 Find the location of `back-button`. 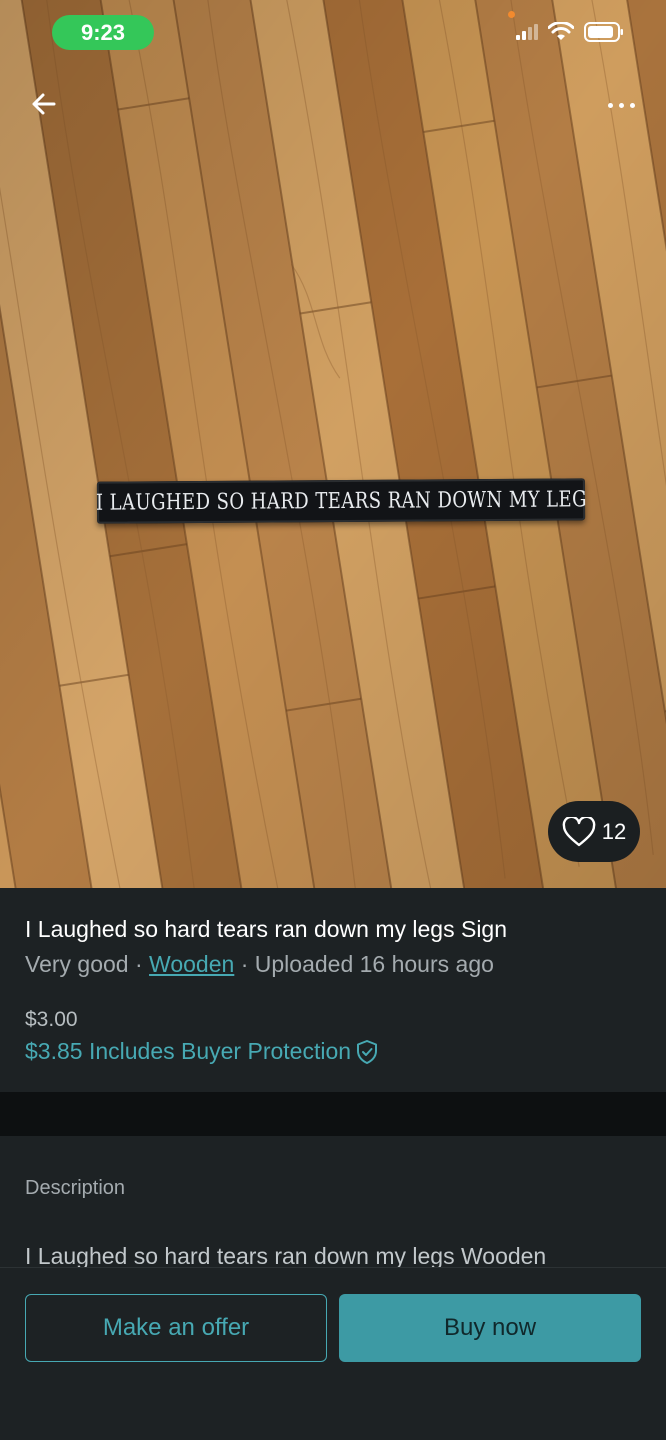

back-button is located at coordinates (44, 104).